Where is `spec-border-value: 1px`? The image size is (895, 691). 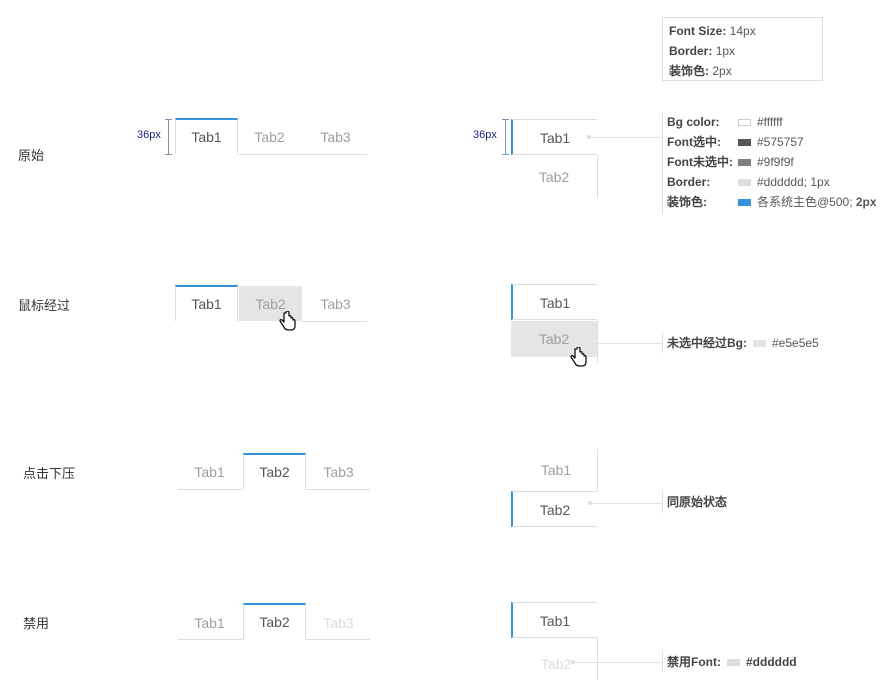 spec-border-value: 1px is located at coordinates (725, 51).